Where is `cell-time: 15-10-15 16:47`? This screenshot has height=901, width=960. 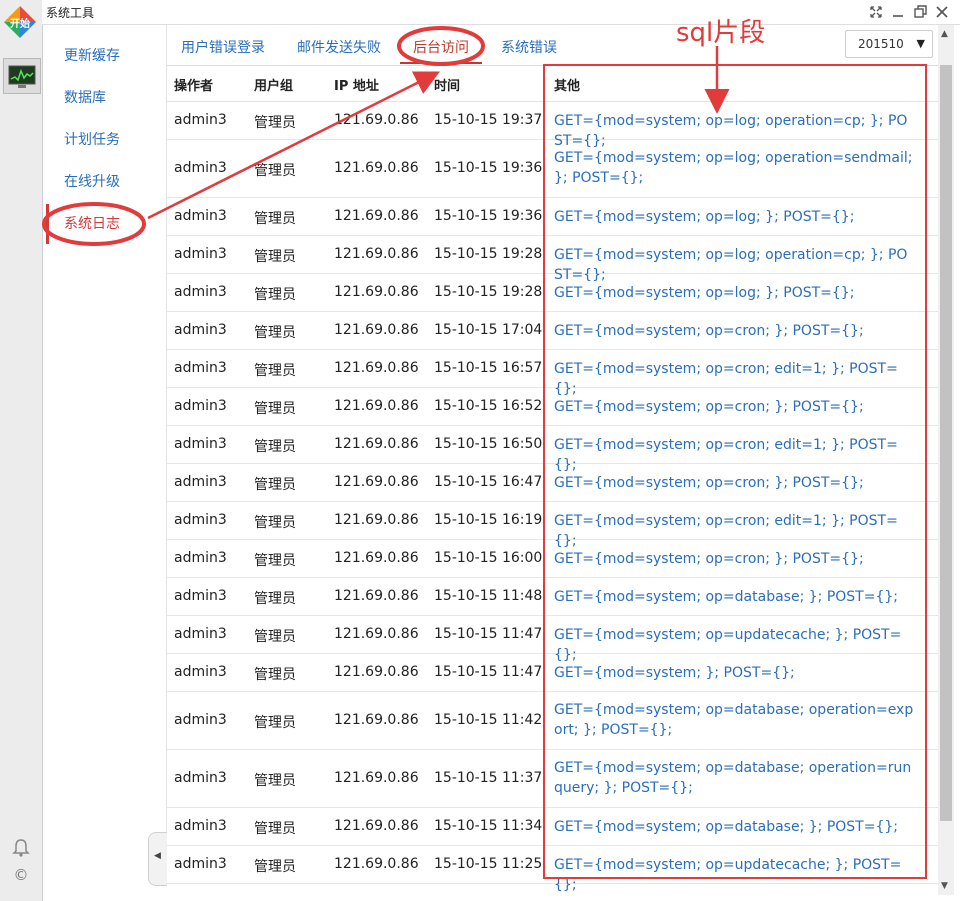
cell-time: 15-10-15 16:47 is located at coordinates (488, 482).